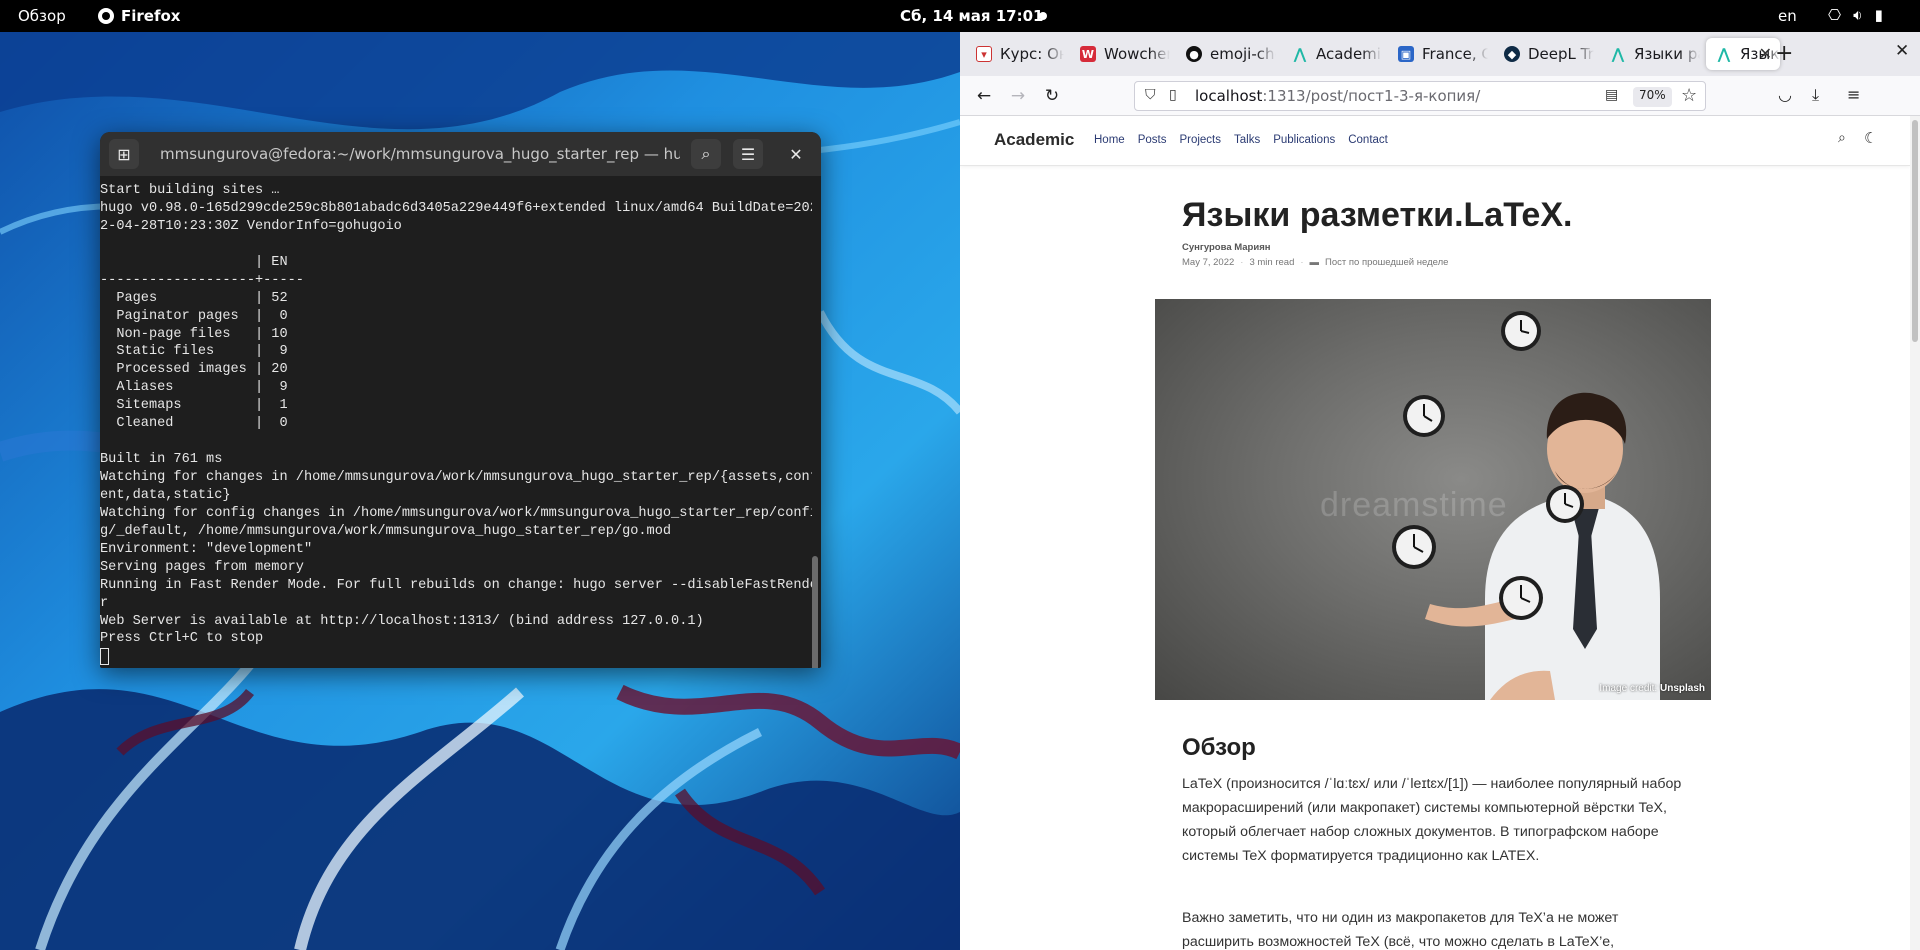 The image size is (1920, 950). Describe the element at coordinates (815, 612) in the screenshot. I see `terminal-scrollbar` at that location.